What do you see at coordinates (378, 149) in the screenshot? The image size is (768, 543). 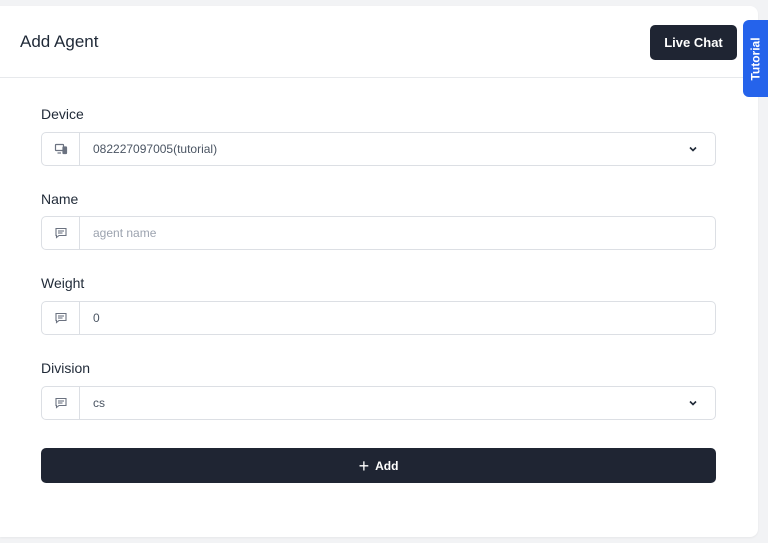 I see `device-select: 082227097005(tutorial)` at bounding box center [378, 149].